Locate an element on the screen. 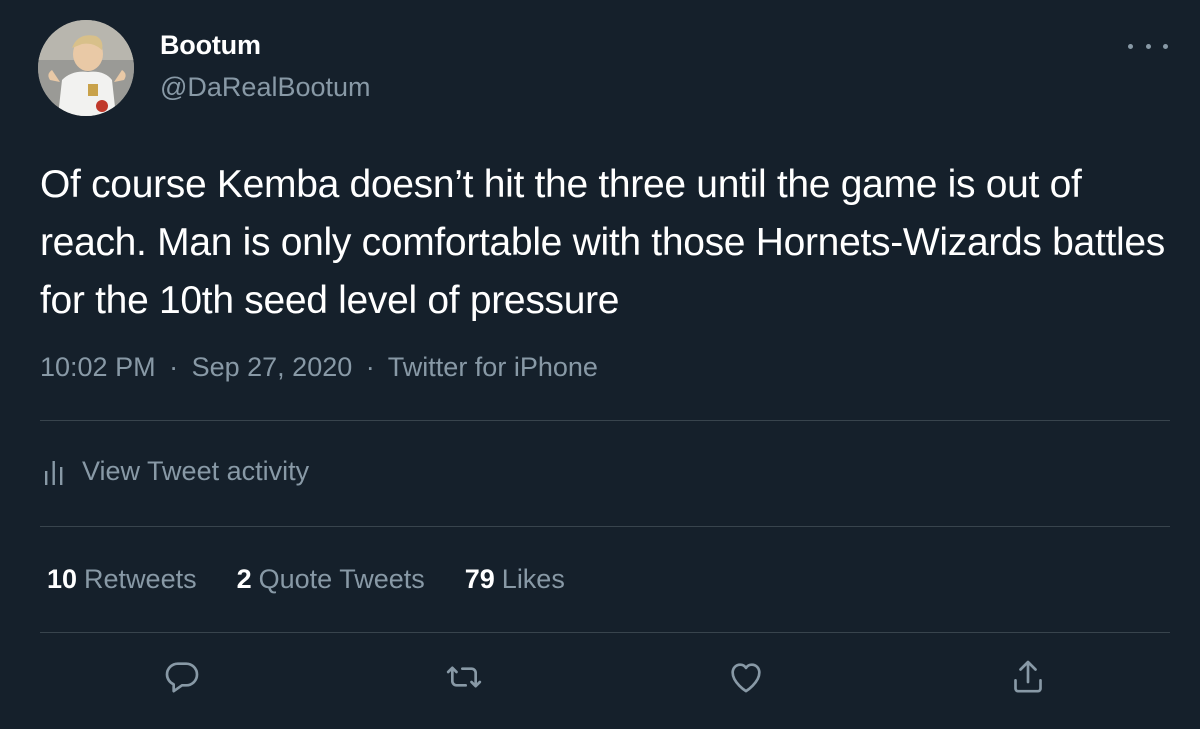  tweet-actions is located at coordinates (600, 680).